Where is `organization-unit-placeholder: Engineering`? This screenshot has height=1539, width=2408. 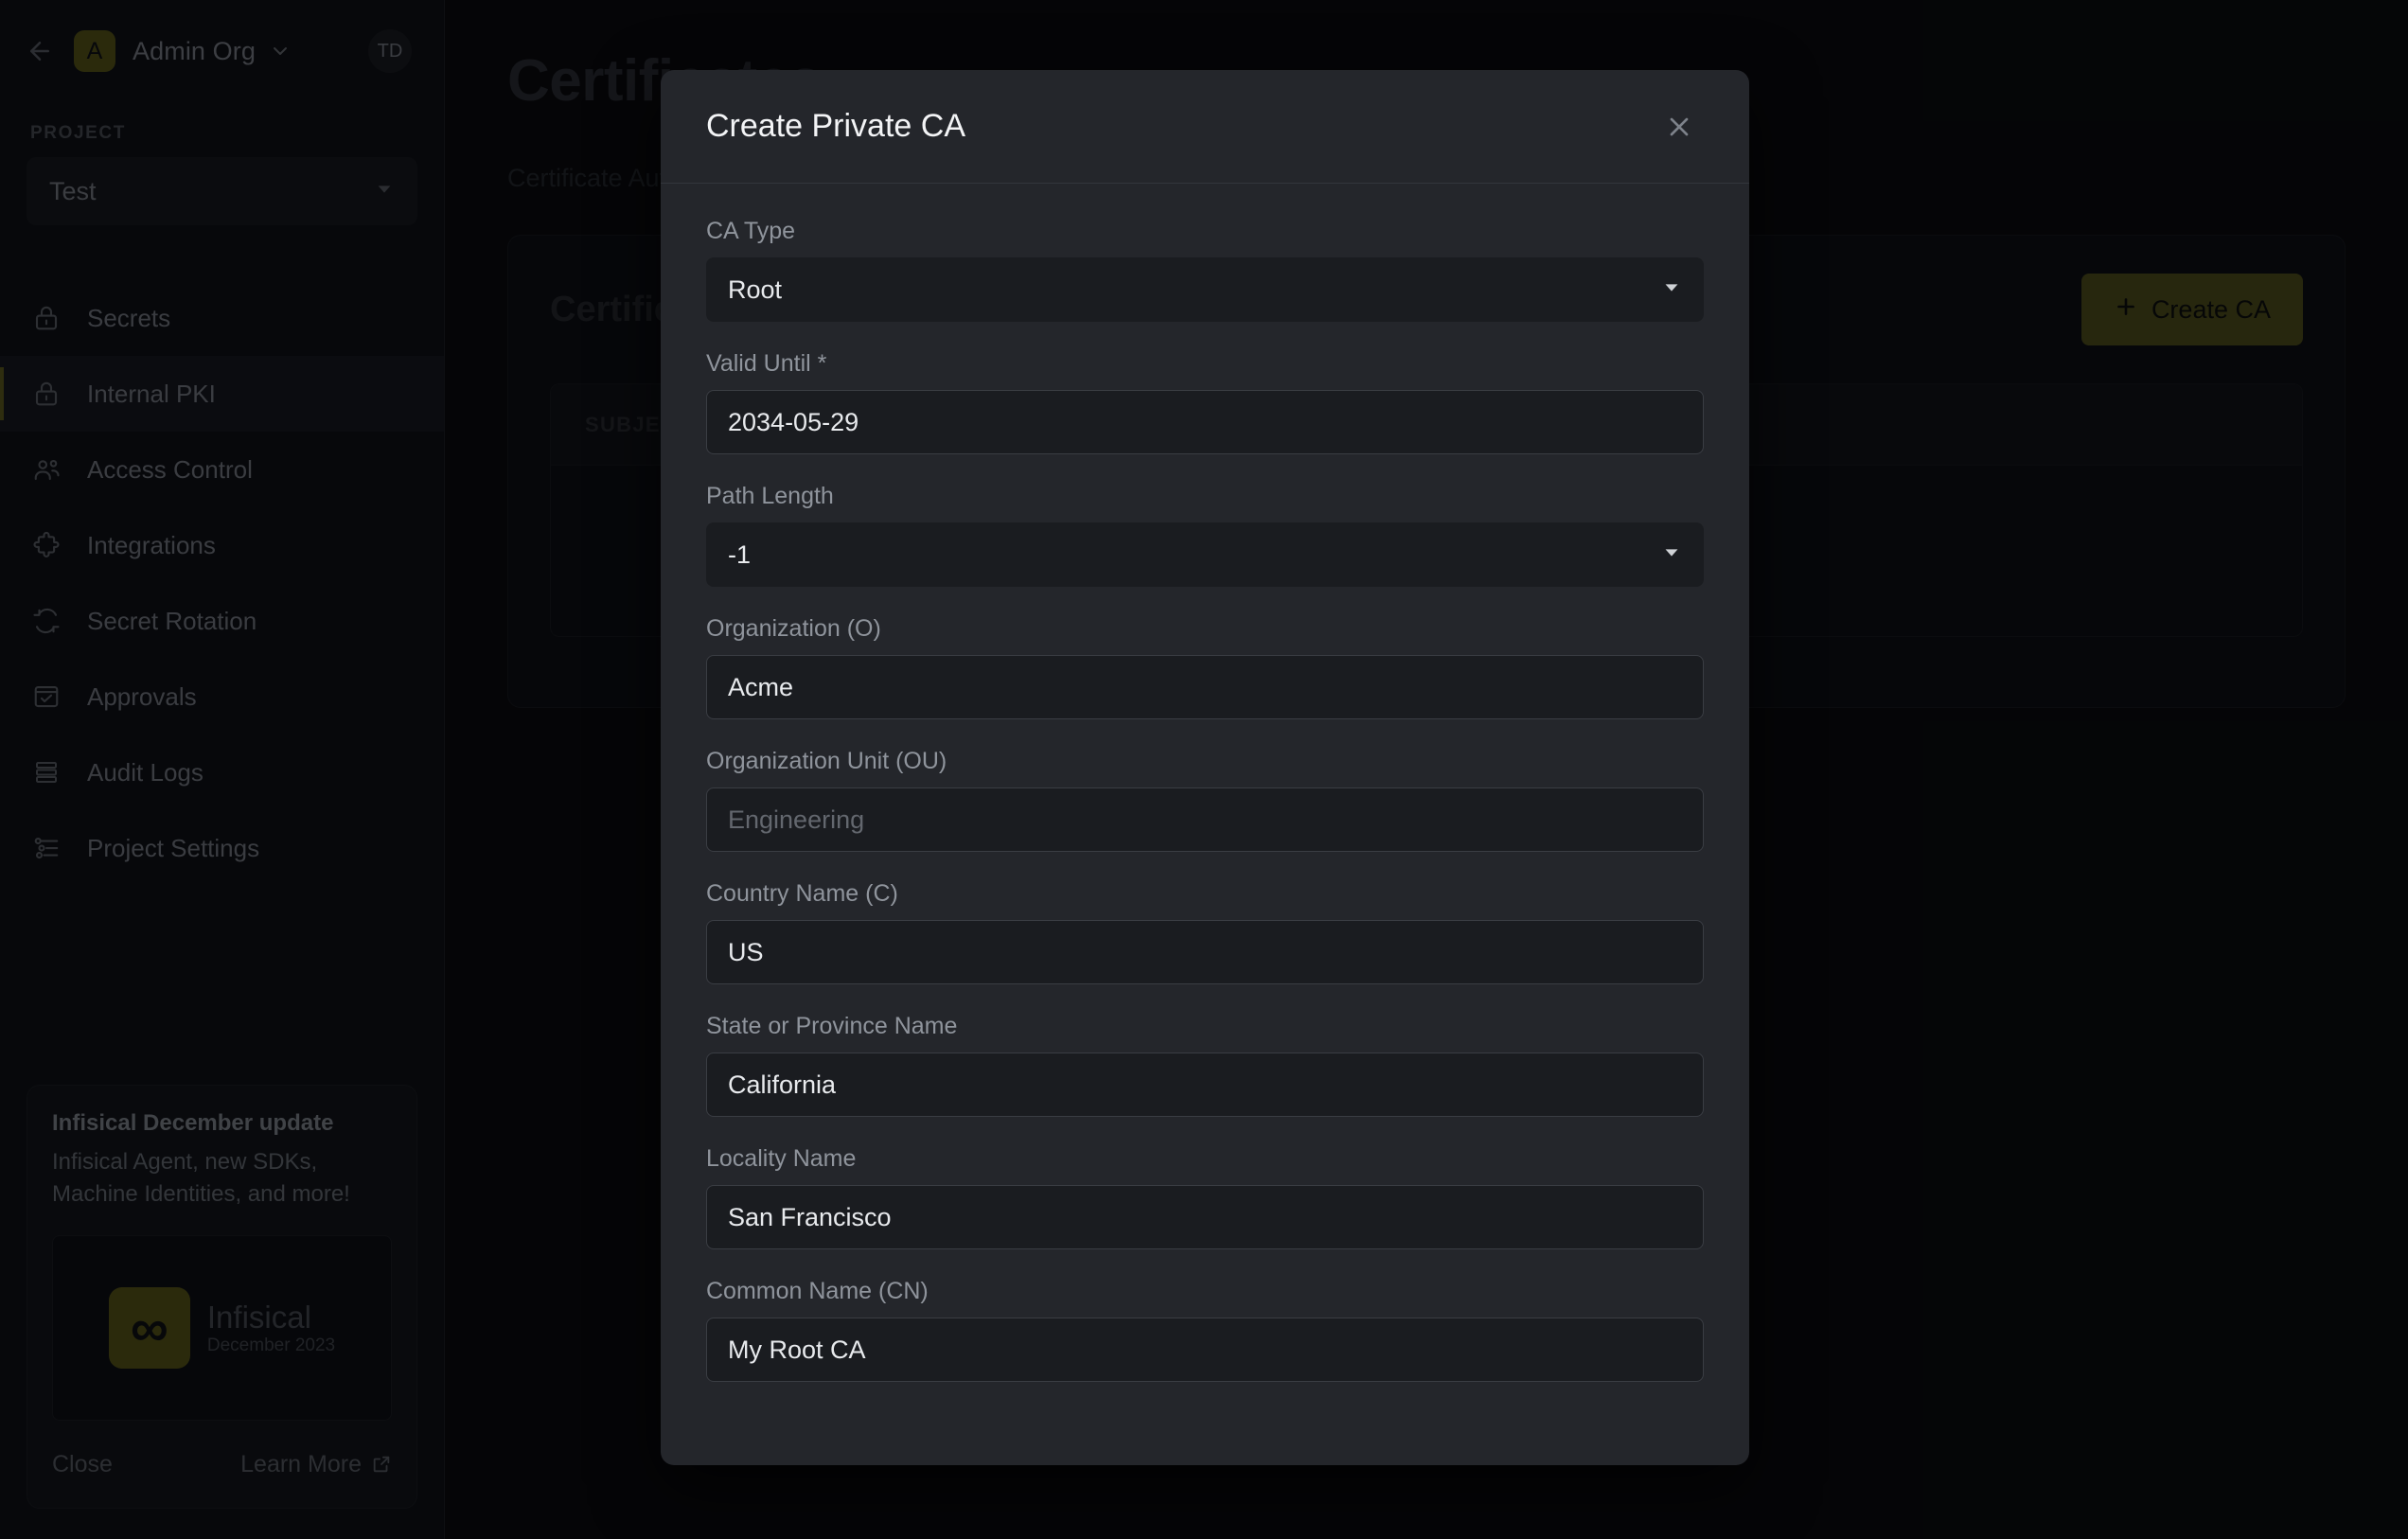
organization-unit-placeholder: Engineering is located at coordinates (796, 819).